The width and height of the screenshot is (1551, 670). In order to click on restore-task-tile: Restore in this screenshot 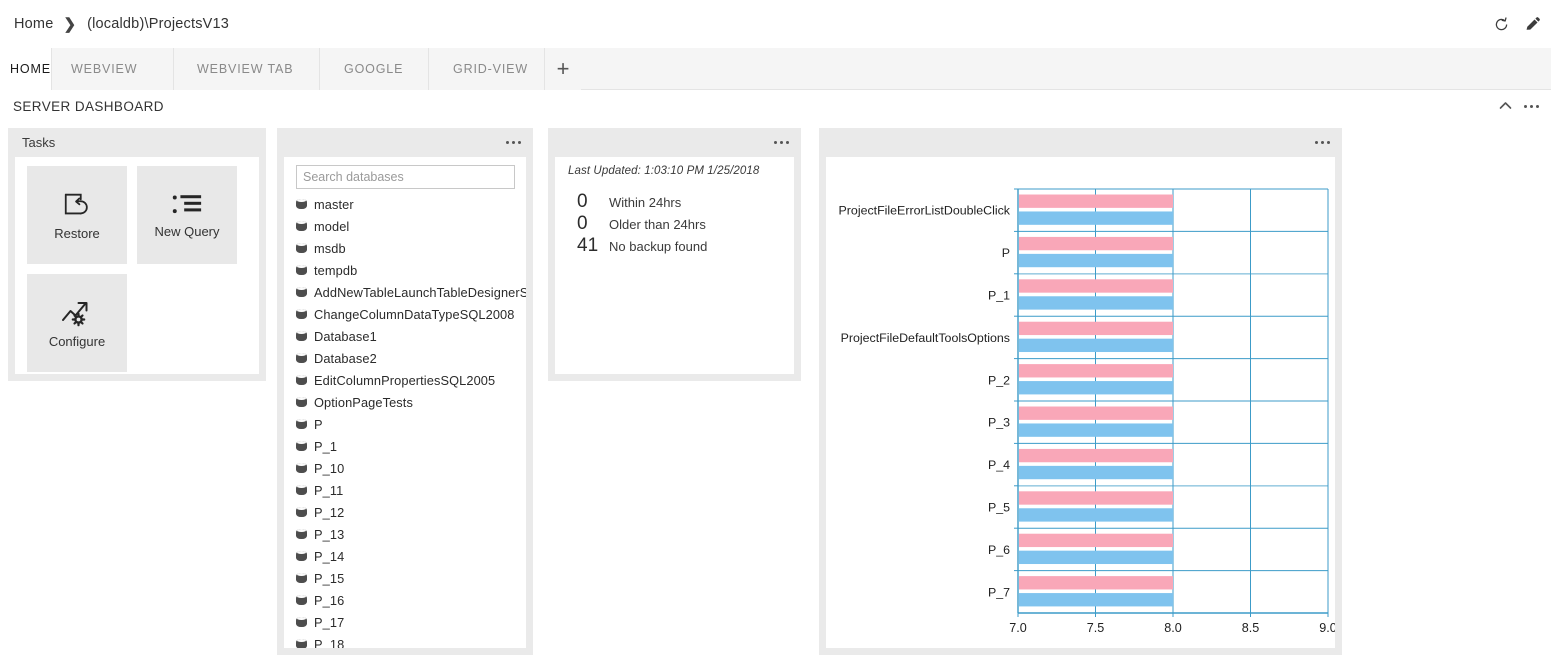, I will do `click(77, 215)`.